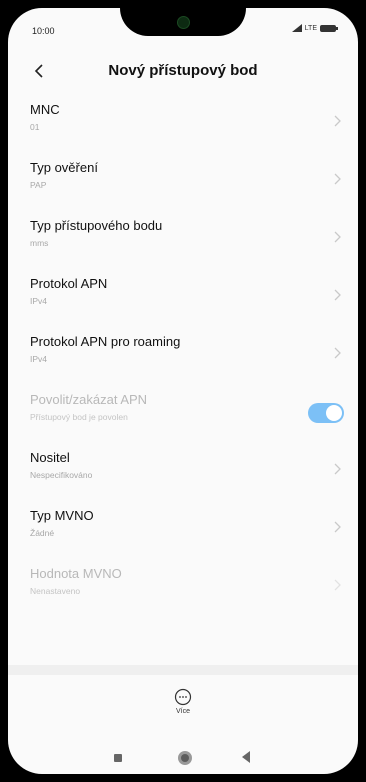 The height and width of the screenshot is (782, 366). Describe the element at coordinates (183, 697) in the screenshot. I see `more-dots-icon` at that location.